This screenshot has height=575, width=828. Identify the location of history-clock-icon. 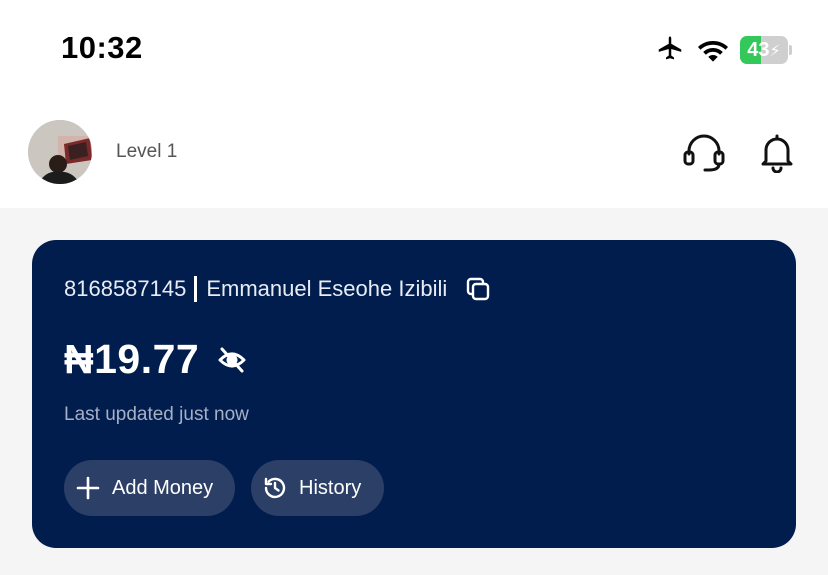
(275, 488).